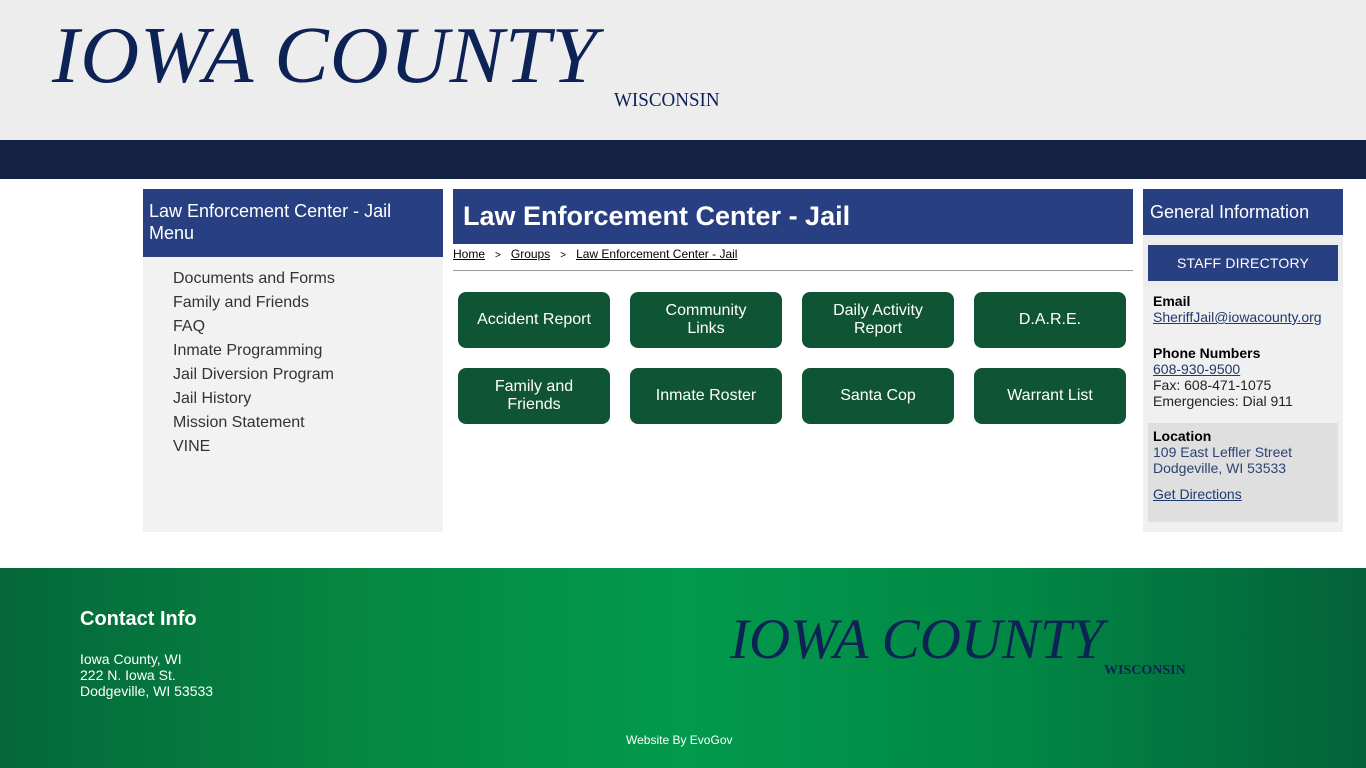 The image size is (1366, 768). I want to click on email-label: Email, so click(1172, 301).